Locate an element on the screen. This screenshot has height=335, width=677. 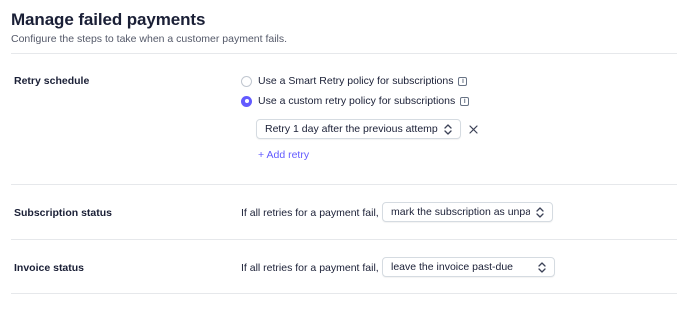
retry-interval-value: Retry 1 day after the previous attempt is located at coordinates (351, 129).